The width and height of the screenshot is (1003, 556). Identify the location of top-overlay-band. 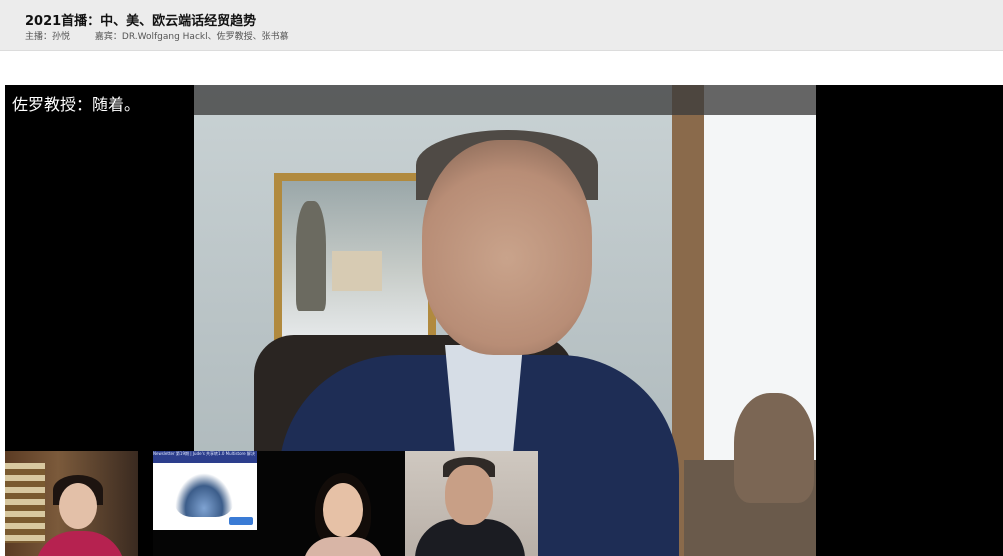
(505, 100).